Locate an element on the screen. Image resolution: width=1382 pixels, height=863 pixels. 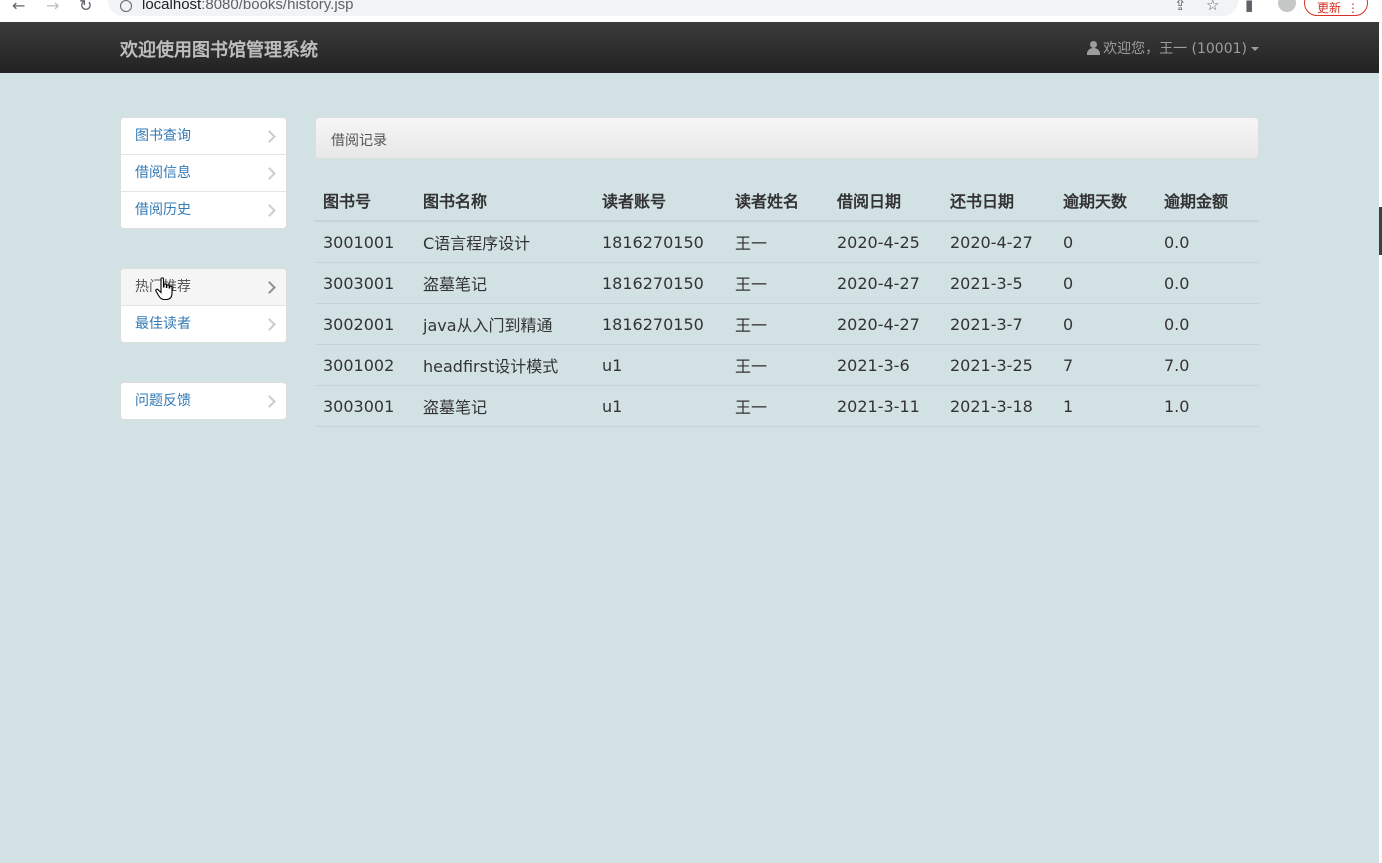
table-cell: 3002001 is located at coordinates (365, 324).